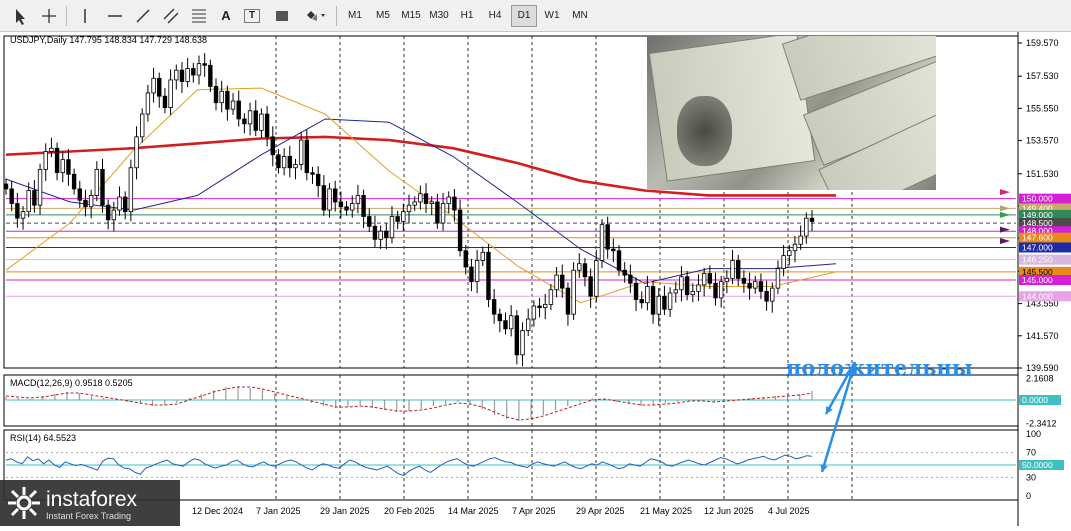  What do you see at coordinates (171, 16) in the screenshot?
I see `channel-icon` at bounding box center [171, 16].